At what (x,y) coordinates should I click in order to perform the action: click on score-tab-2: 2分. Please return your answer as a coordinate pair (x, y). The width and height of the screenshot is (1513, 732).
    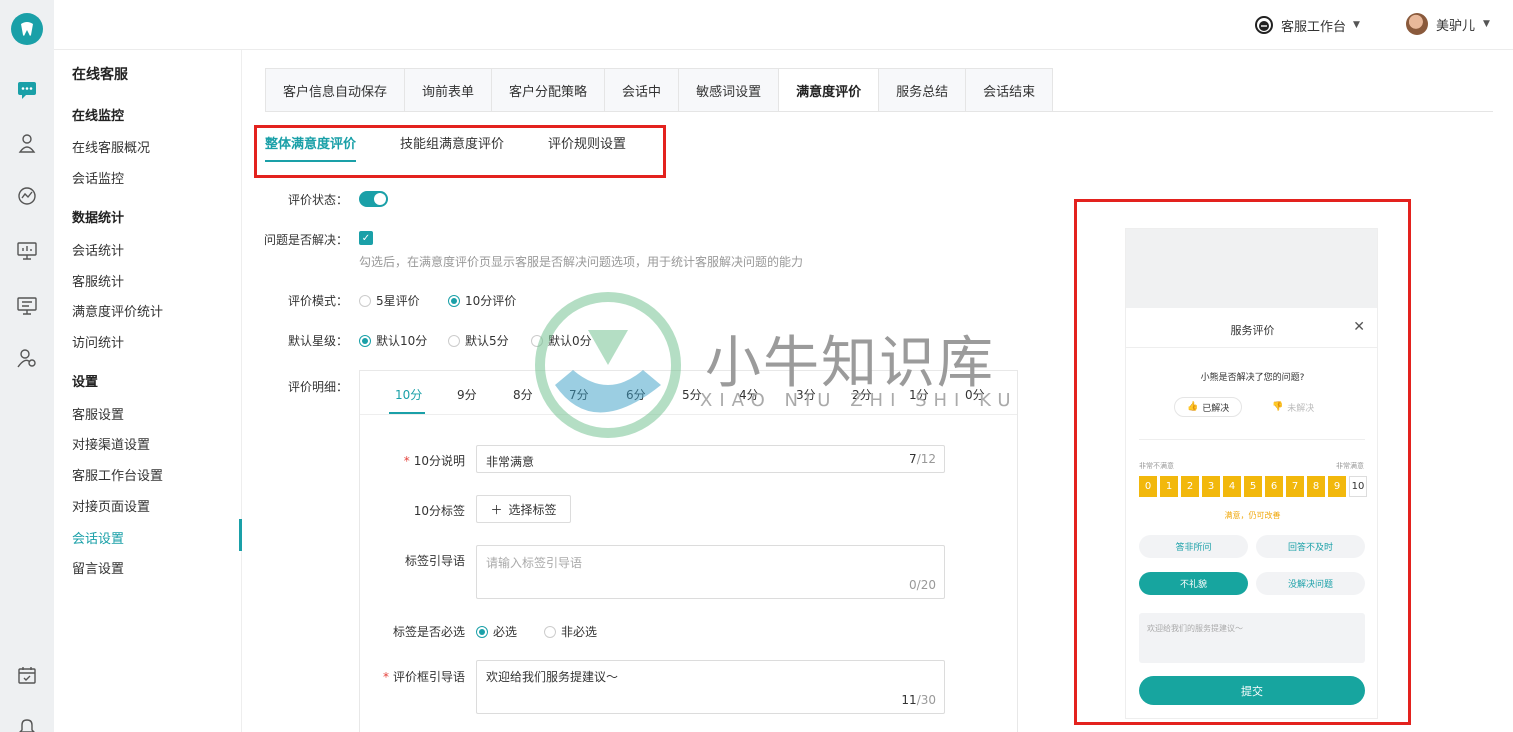
    Looking at the image, I should click on (862, 394).